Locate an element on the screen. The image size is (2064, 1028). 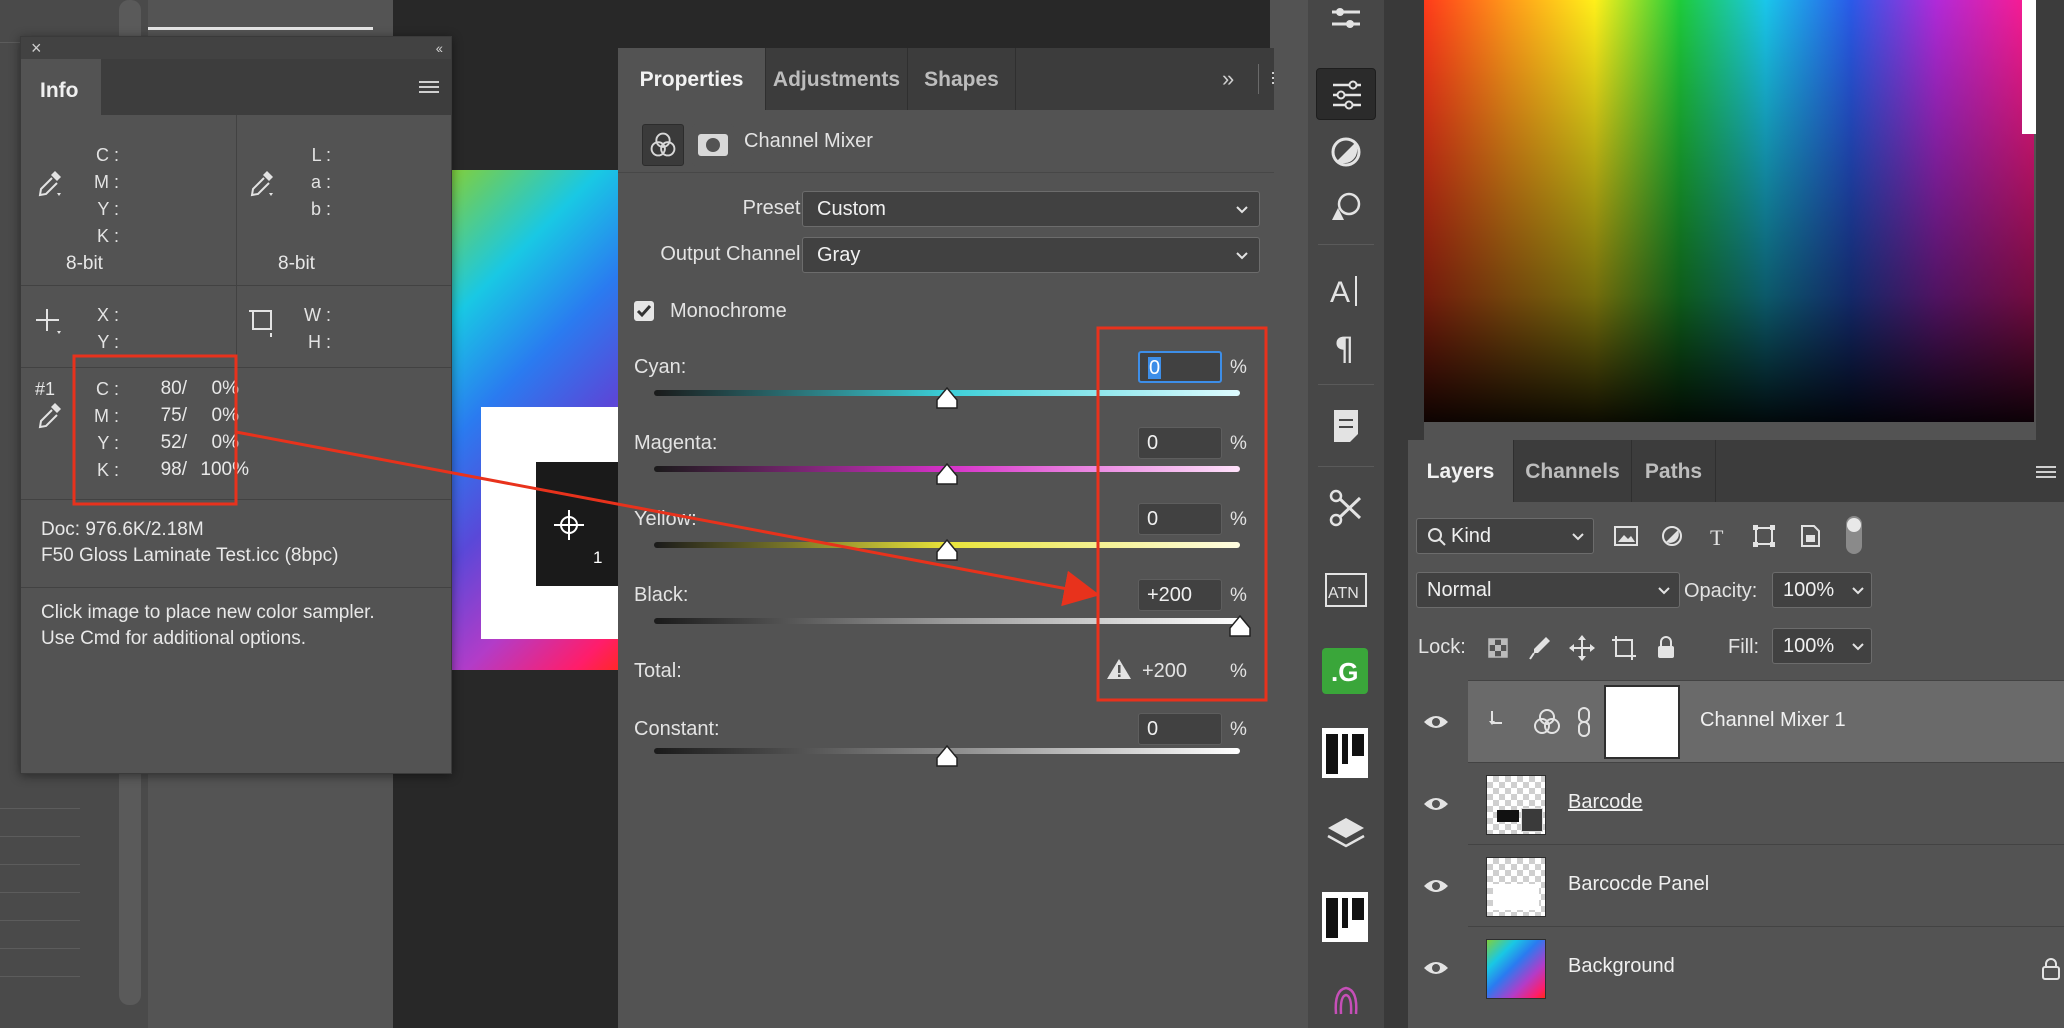
blend-mode-value: Normal is located at coordinates (1459, 590).